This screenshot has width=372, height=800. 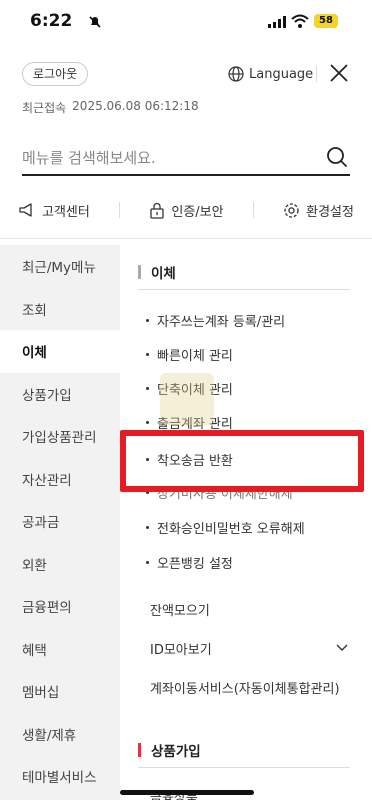 What do you see at coordinates (163, 274) in the screenshot?
I see `section-title: 이체` at bounding box center [163, 274].